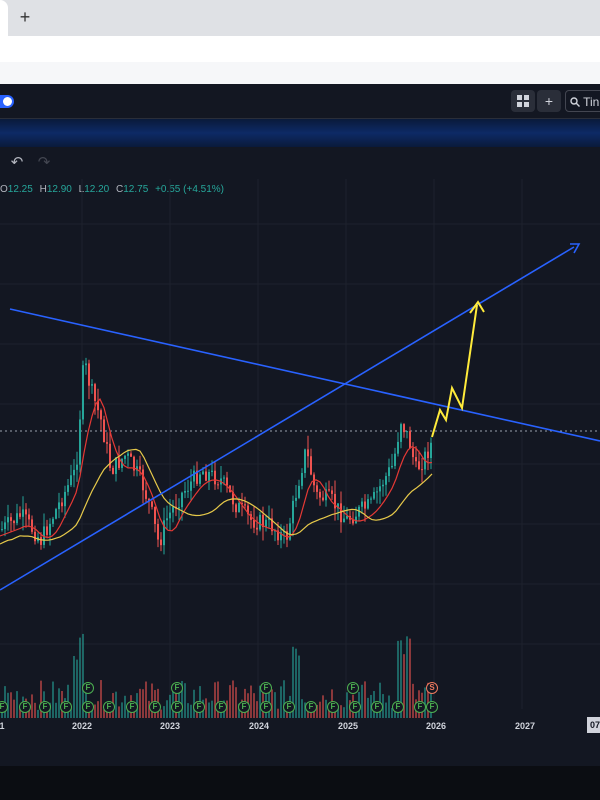 The width and height of the screenshot is (600, 800). What do you see at coordinates (25, 17) in the screenshot?
I see `new-tab-button: +` at bounding box center [25, 17].